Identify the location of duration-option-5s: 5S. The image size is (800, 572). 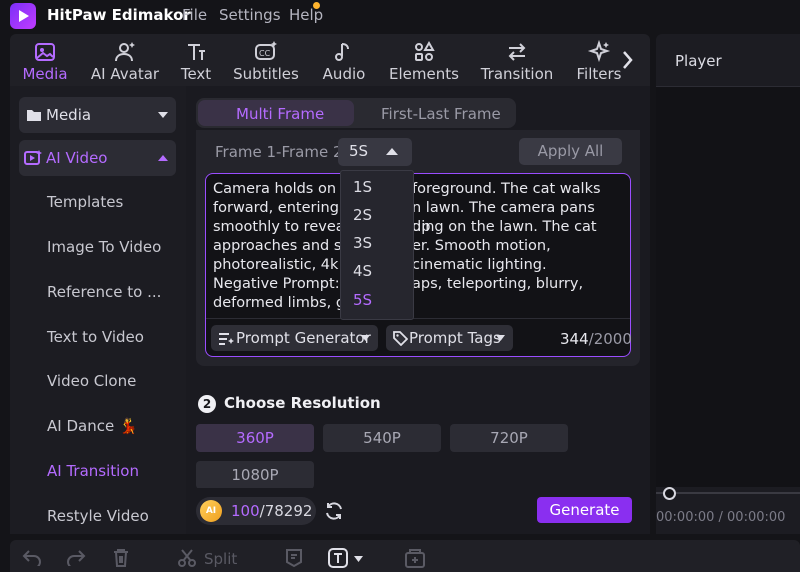
(362, 300).